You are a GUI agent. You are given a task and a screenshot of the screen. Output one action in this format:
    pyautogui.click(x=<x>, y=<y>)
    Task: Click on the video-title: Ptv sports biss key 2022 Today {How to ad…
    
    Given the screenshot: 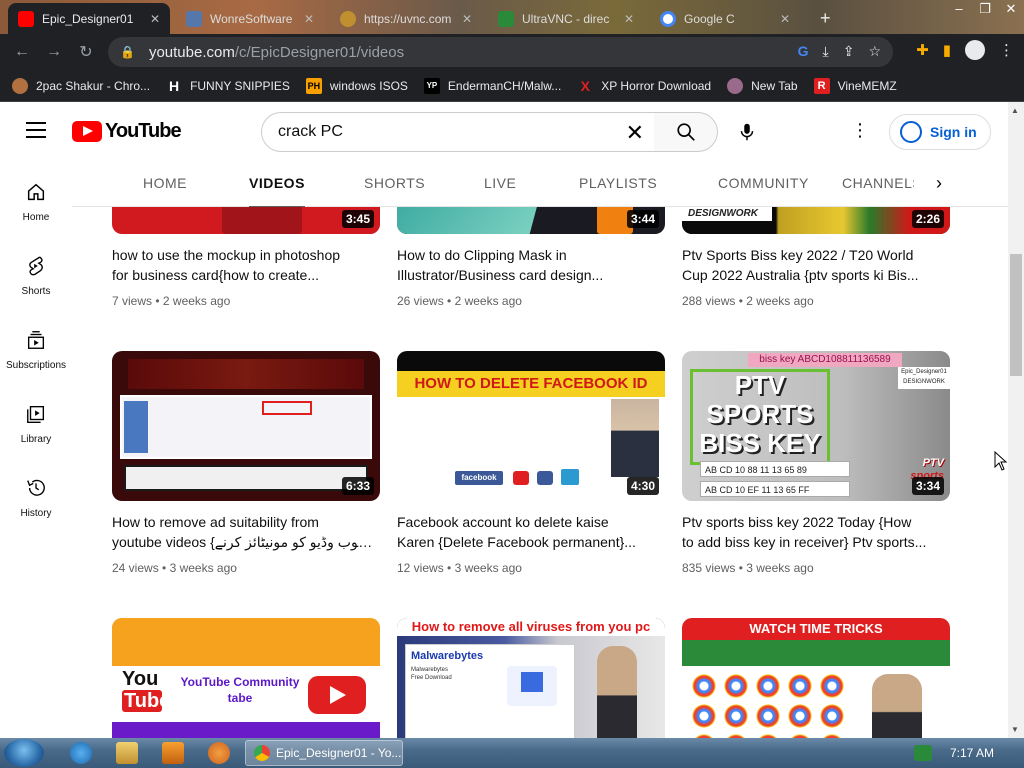 What is the action you would take?
    pyautogui.click(x=813, y=532)
    